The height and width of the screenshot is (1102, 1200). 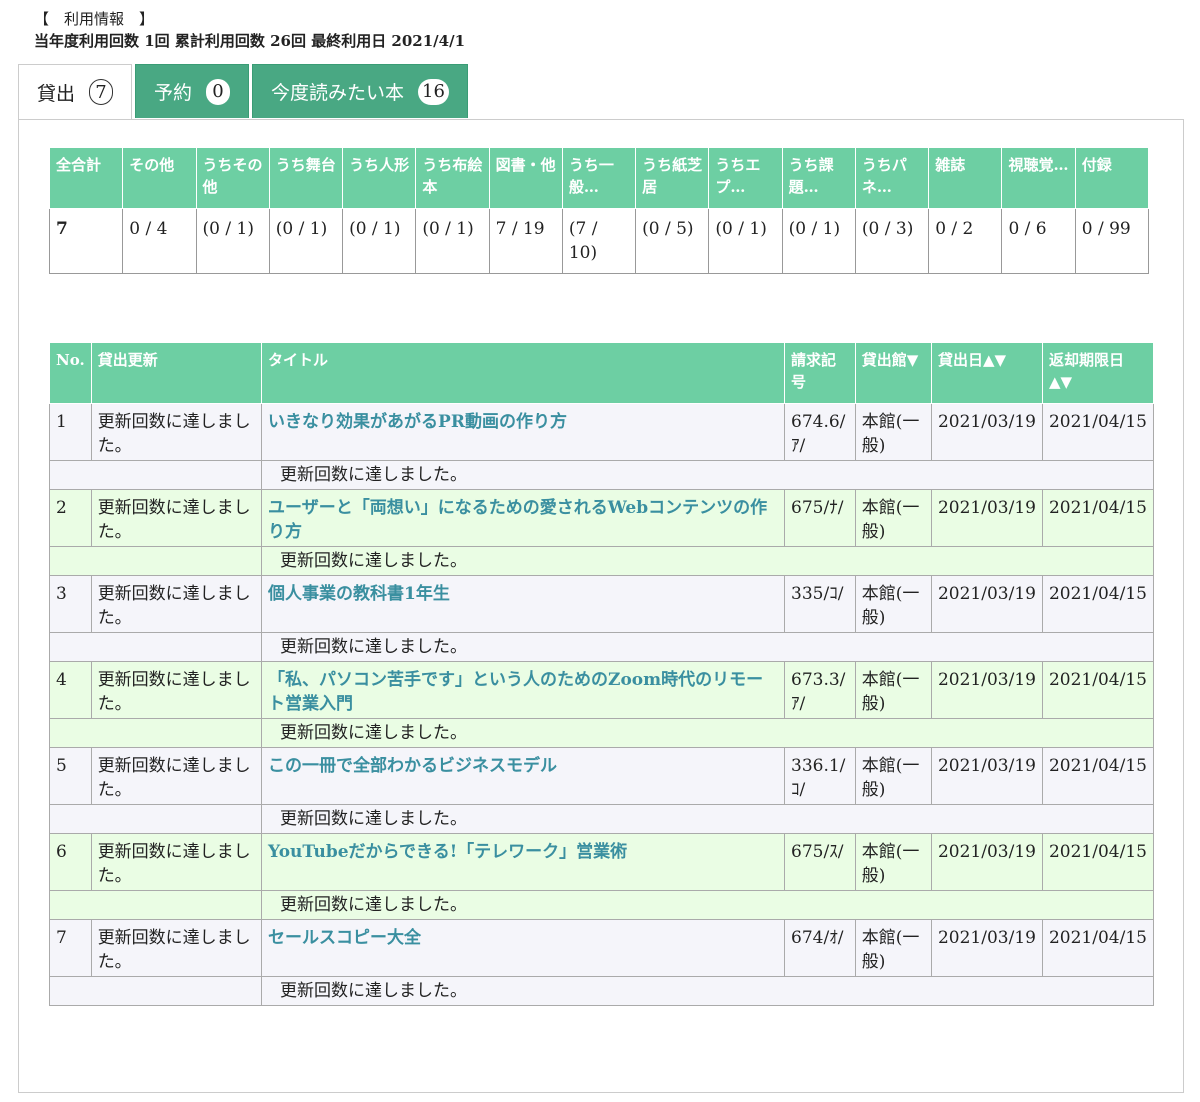 I want to click on loan-no: 7, so click(x=70, y=948).